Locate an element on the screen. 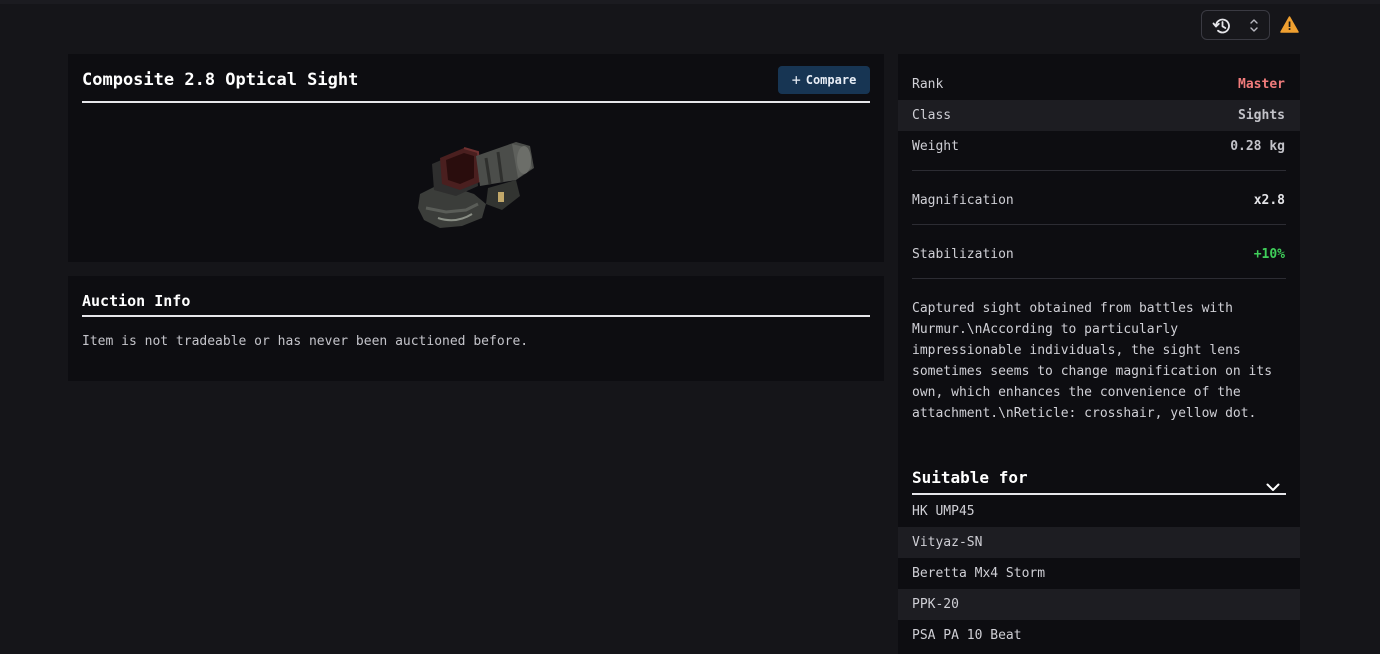  item-title: Composite 2.8 Optical Sight is located at coordinates (476, 85).